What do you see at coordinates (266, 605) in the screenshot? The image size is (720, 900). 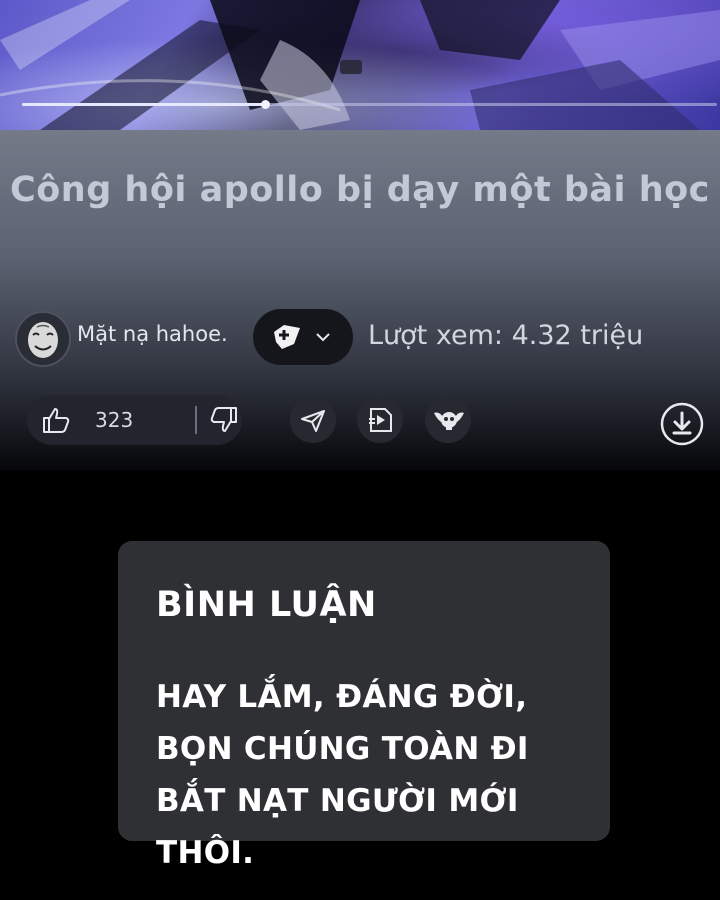 I see `comment-heading: BÌNH LUẬN` at bounding box center [266, 605].